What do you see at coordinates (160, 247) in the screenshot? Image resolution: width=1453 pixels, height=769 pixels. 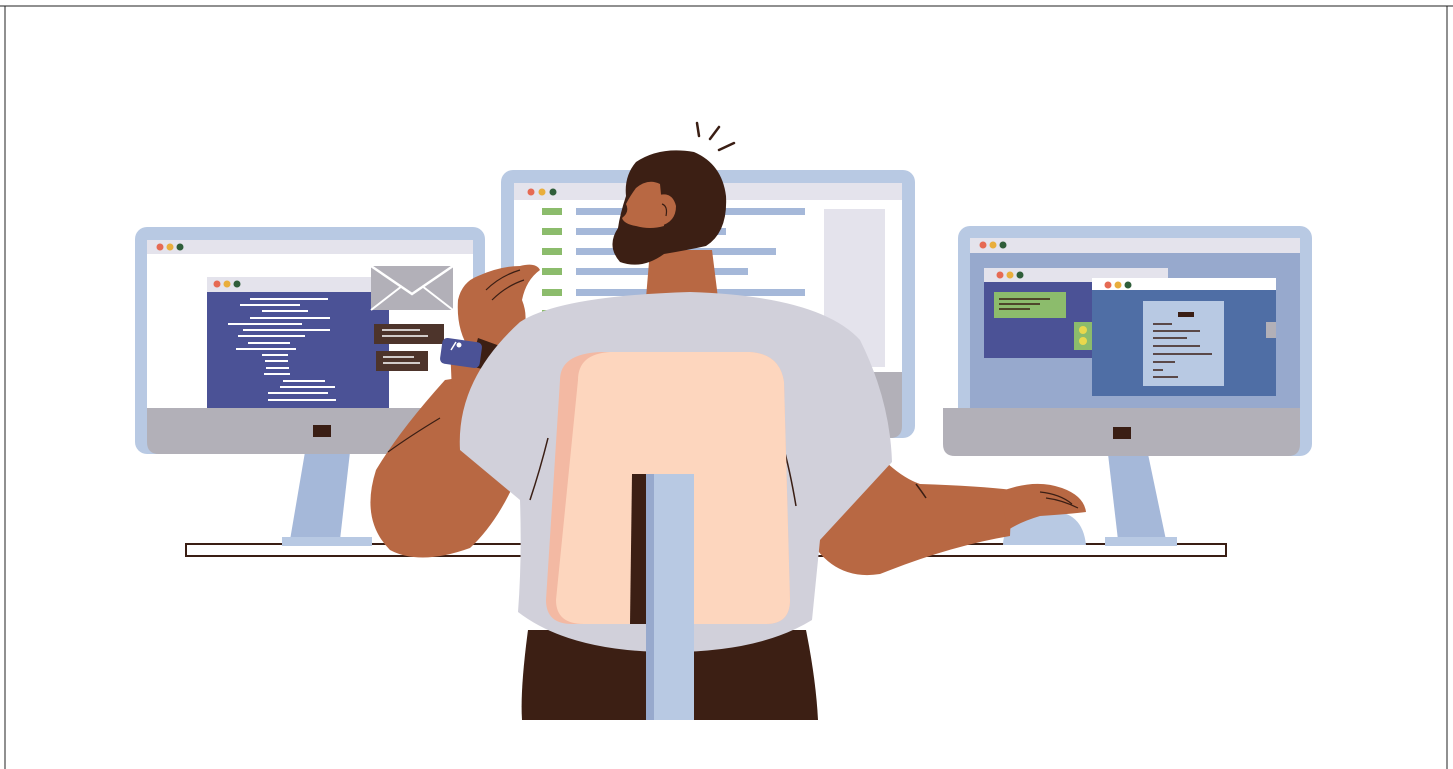 I see `window-dot-red` at bounding box center [160, 247].